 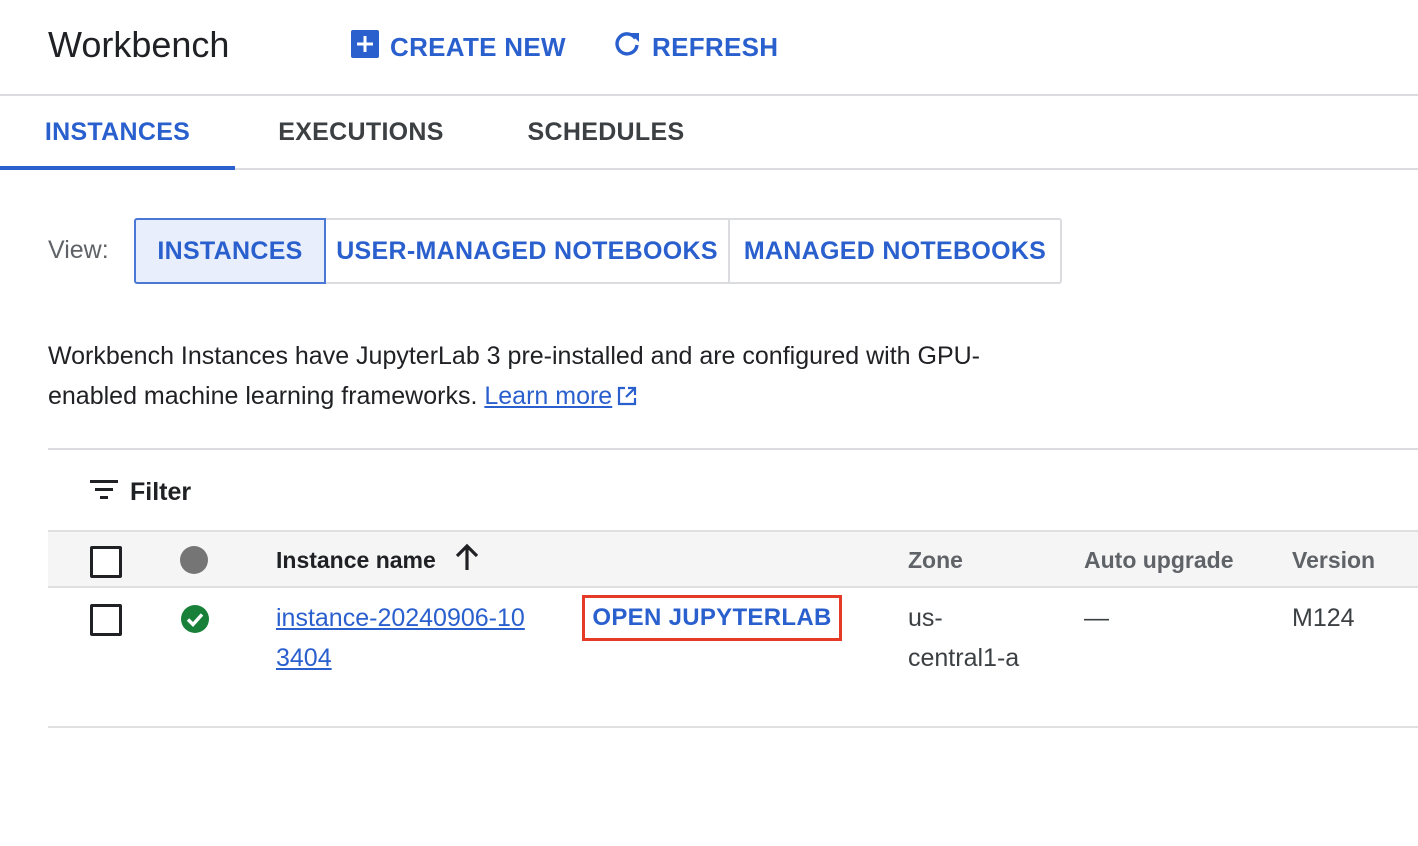 I want to click on arrow-up-icon, so click(x=467, y=560).